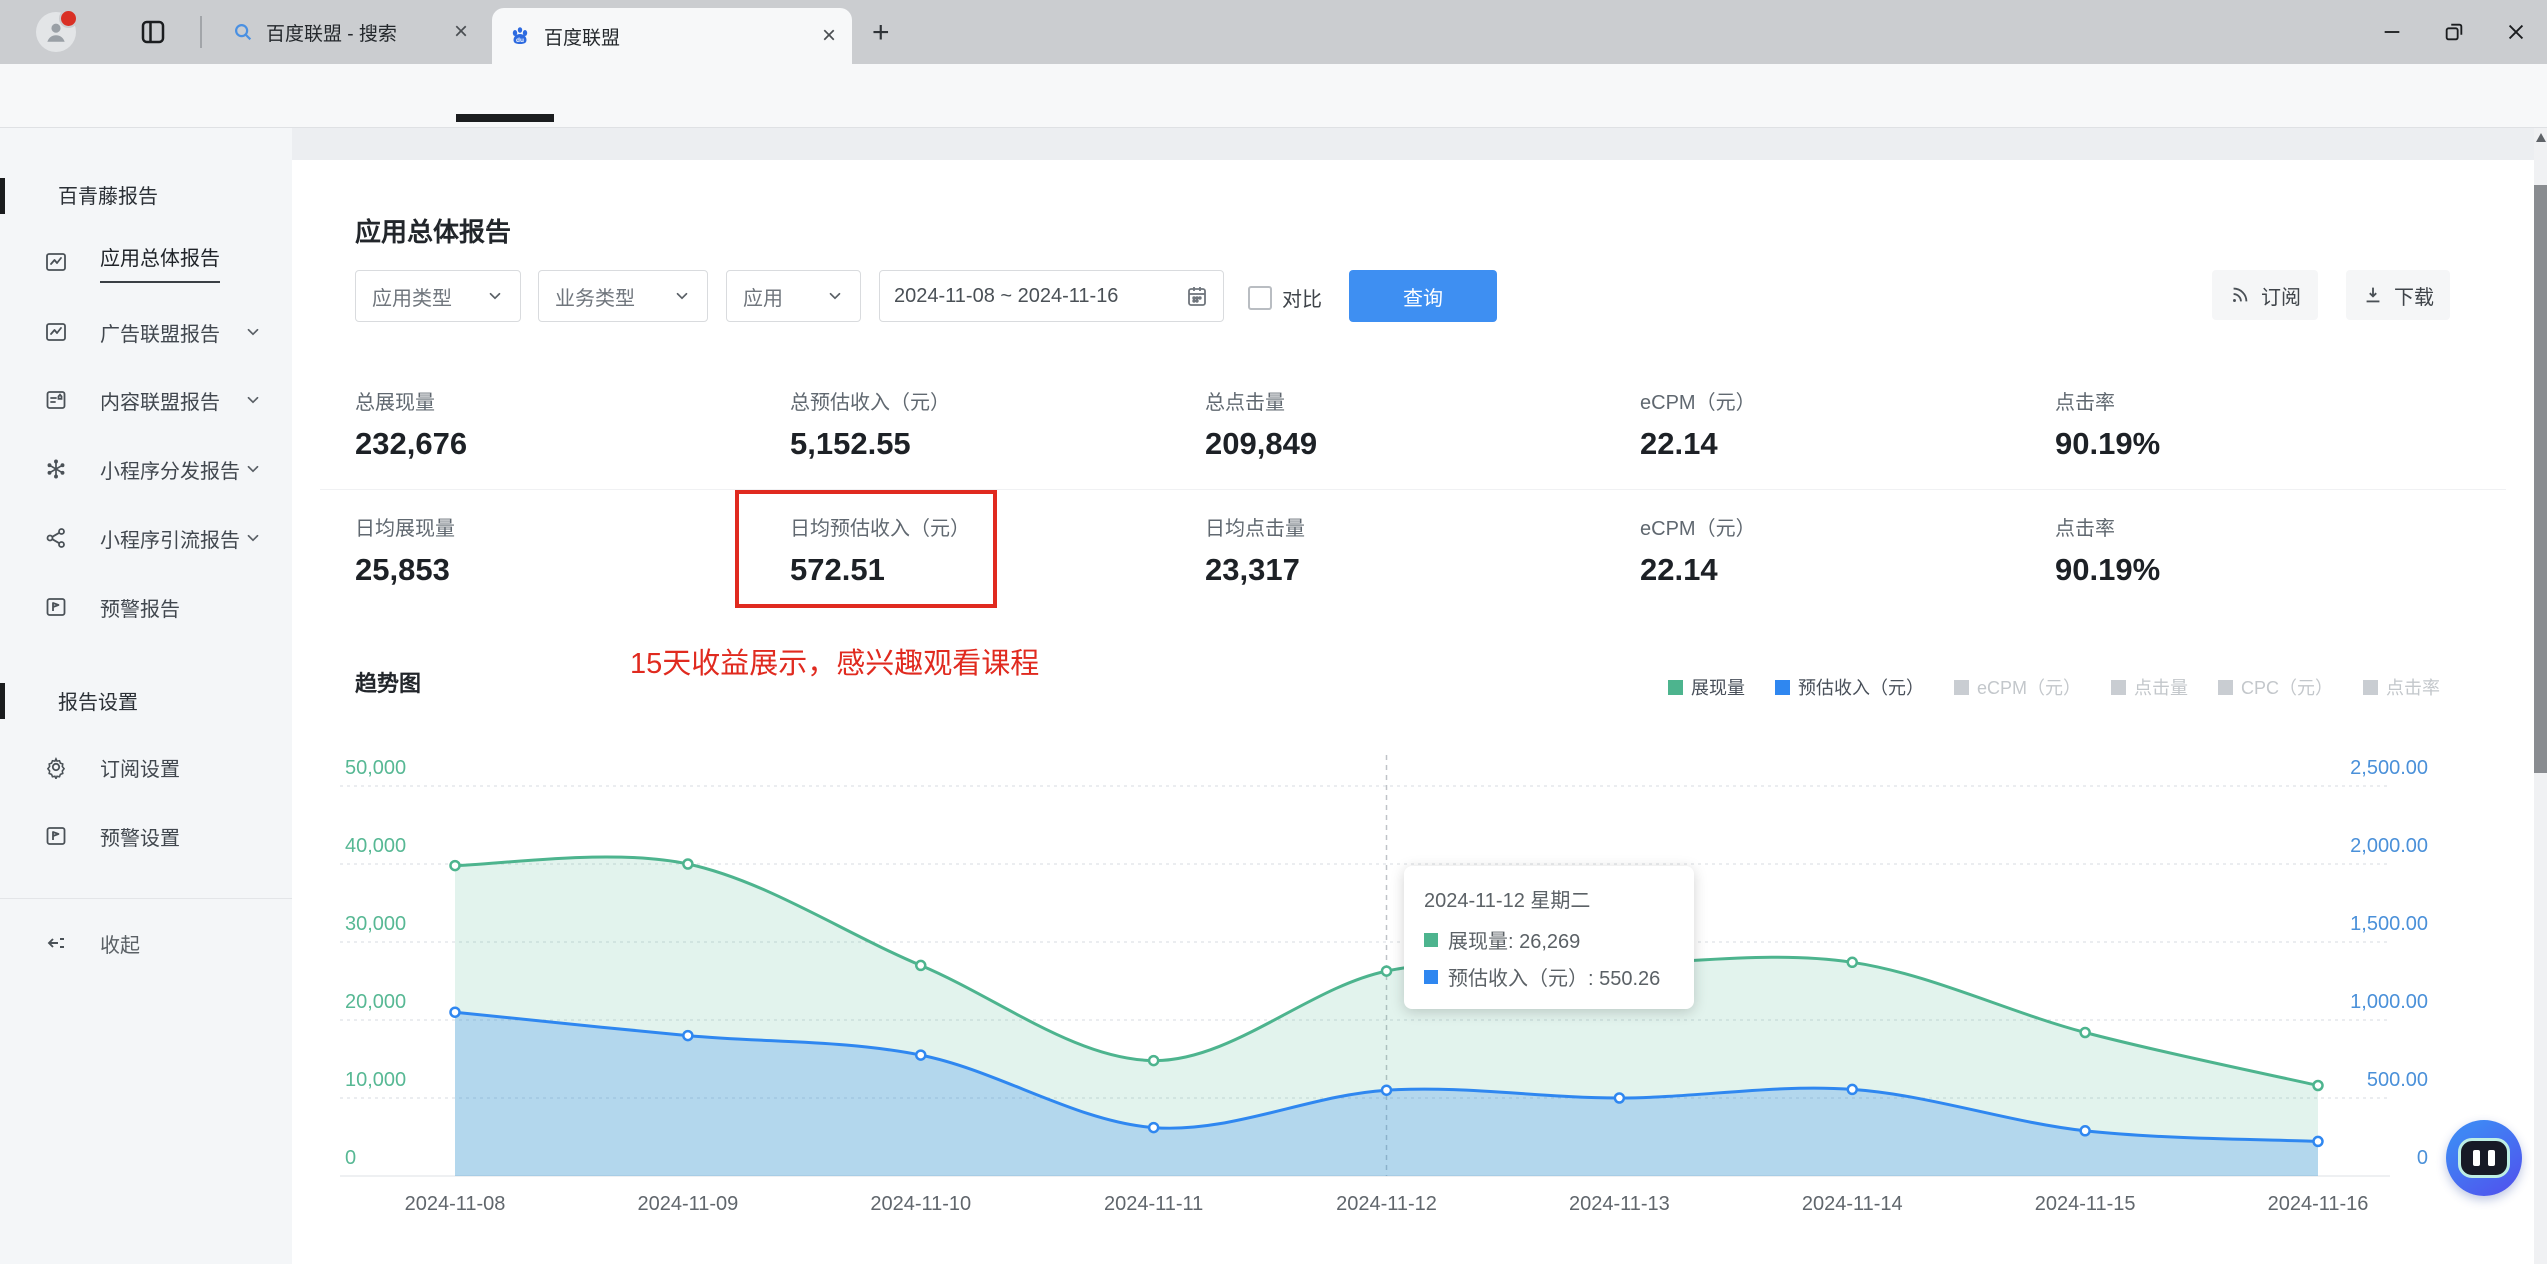  What do you see at coordinates (395, 403) in the screenshot?
I see `stat-label: 总展现量` at bounding box center [395, 403].